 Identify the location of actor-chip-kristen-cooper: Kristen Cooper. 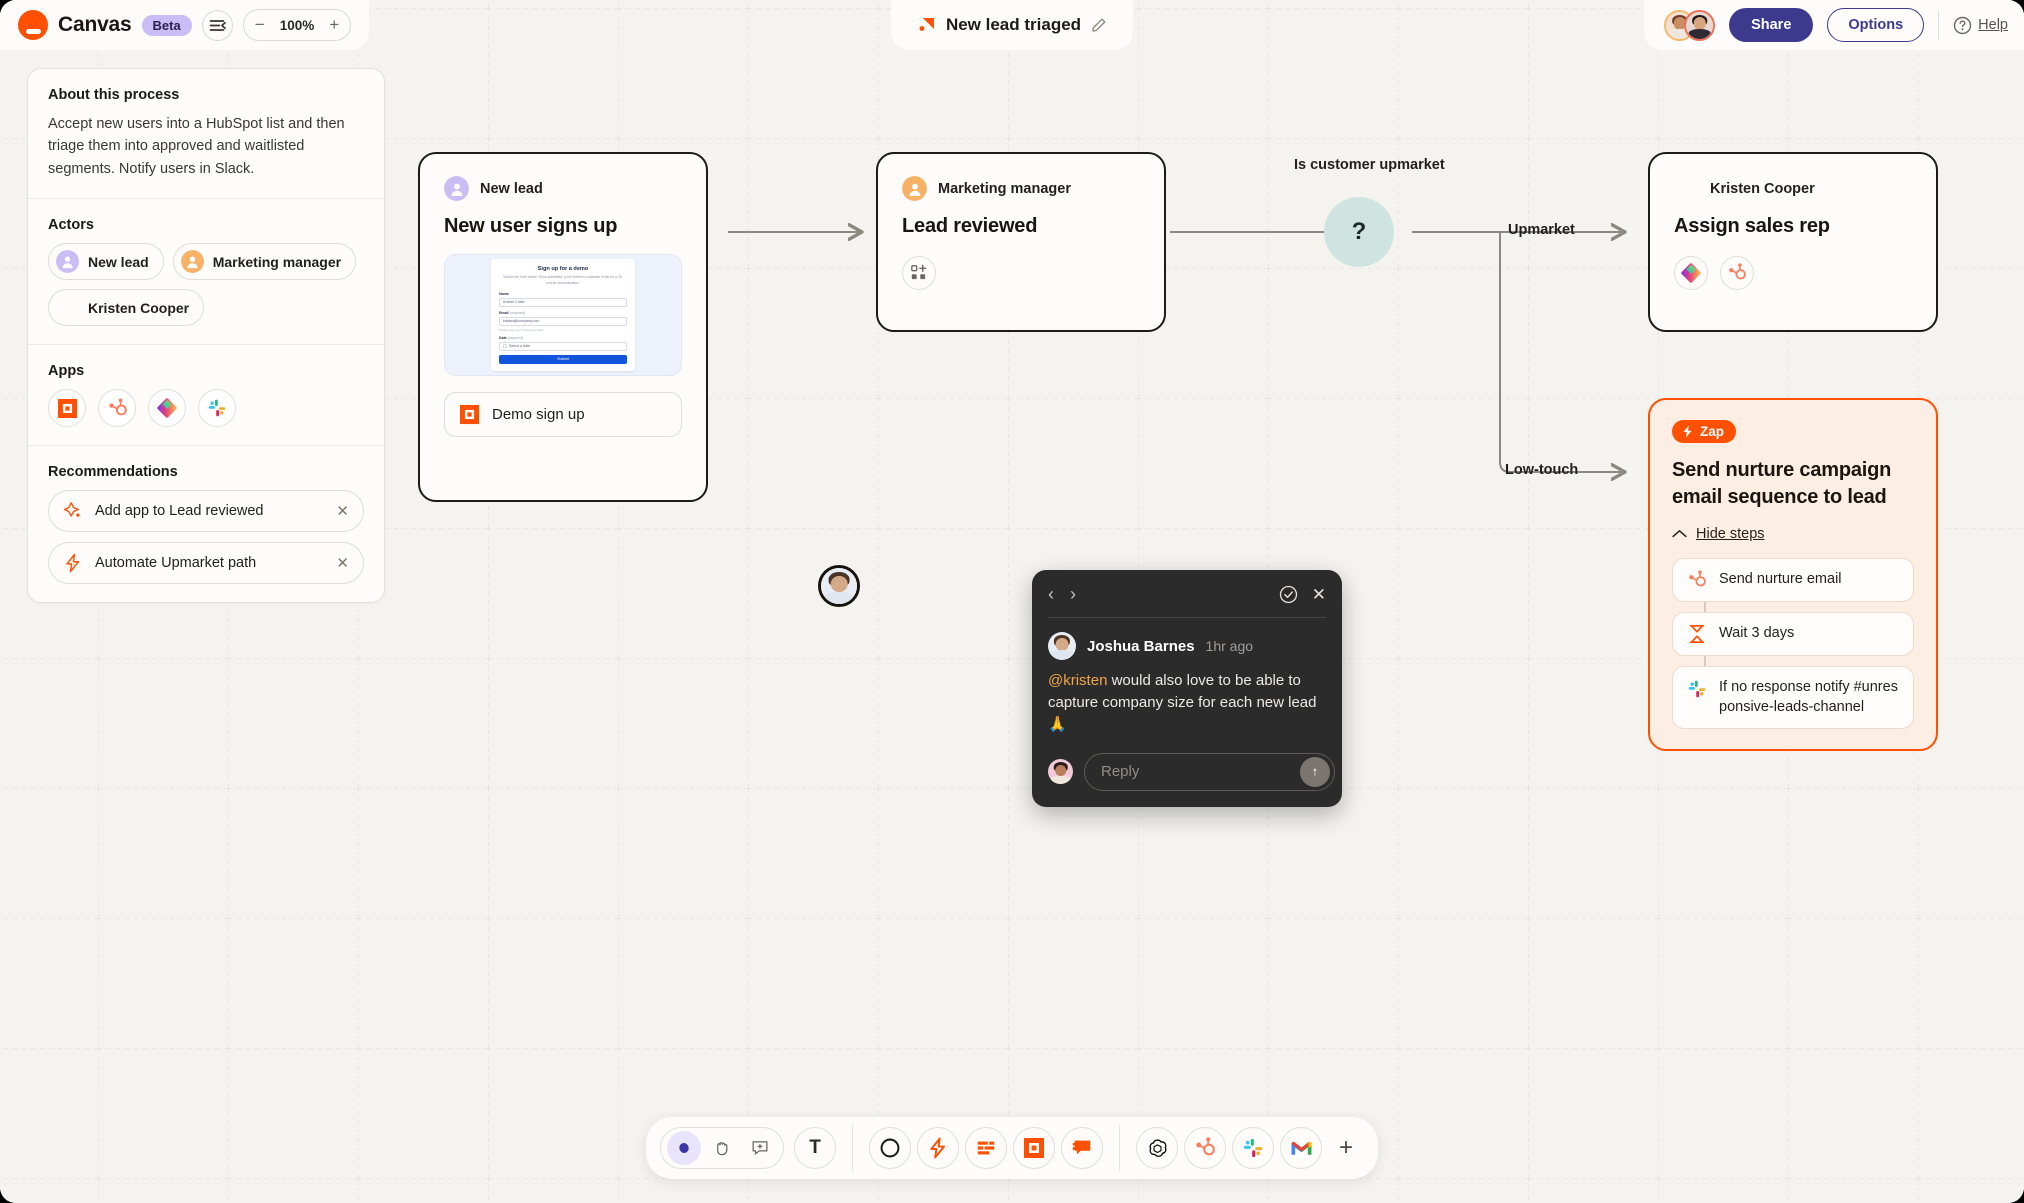
(126, 308).